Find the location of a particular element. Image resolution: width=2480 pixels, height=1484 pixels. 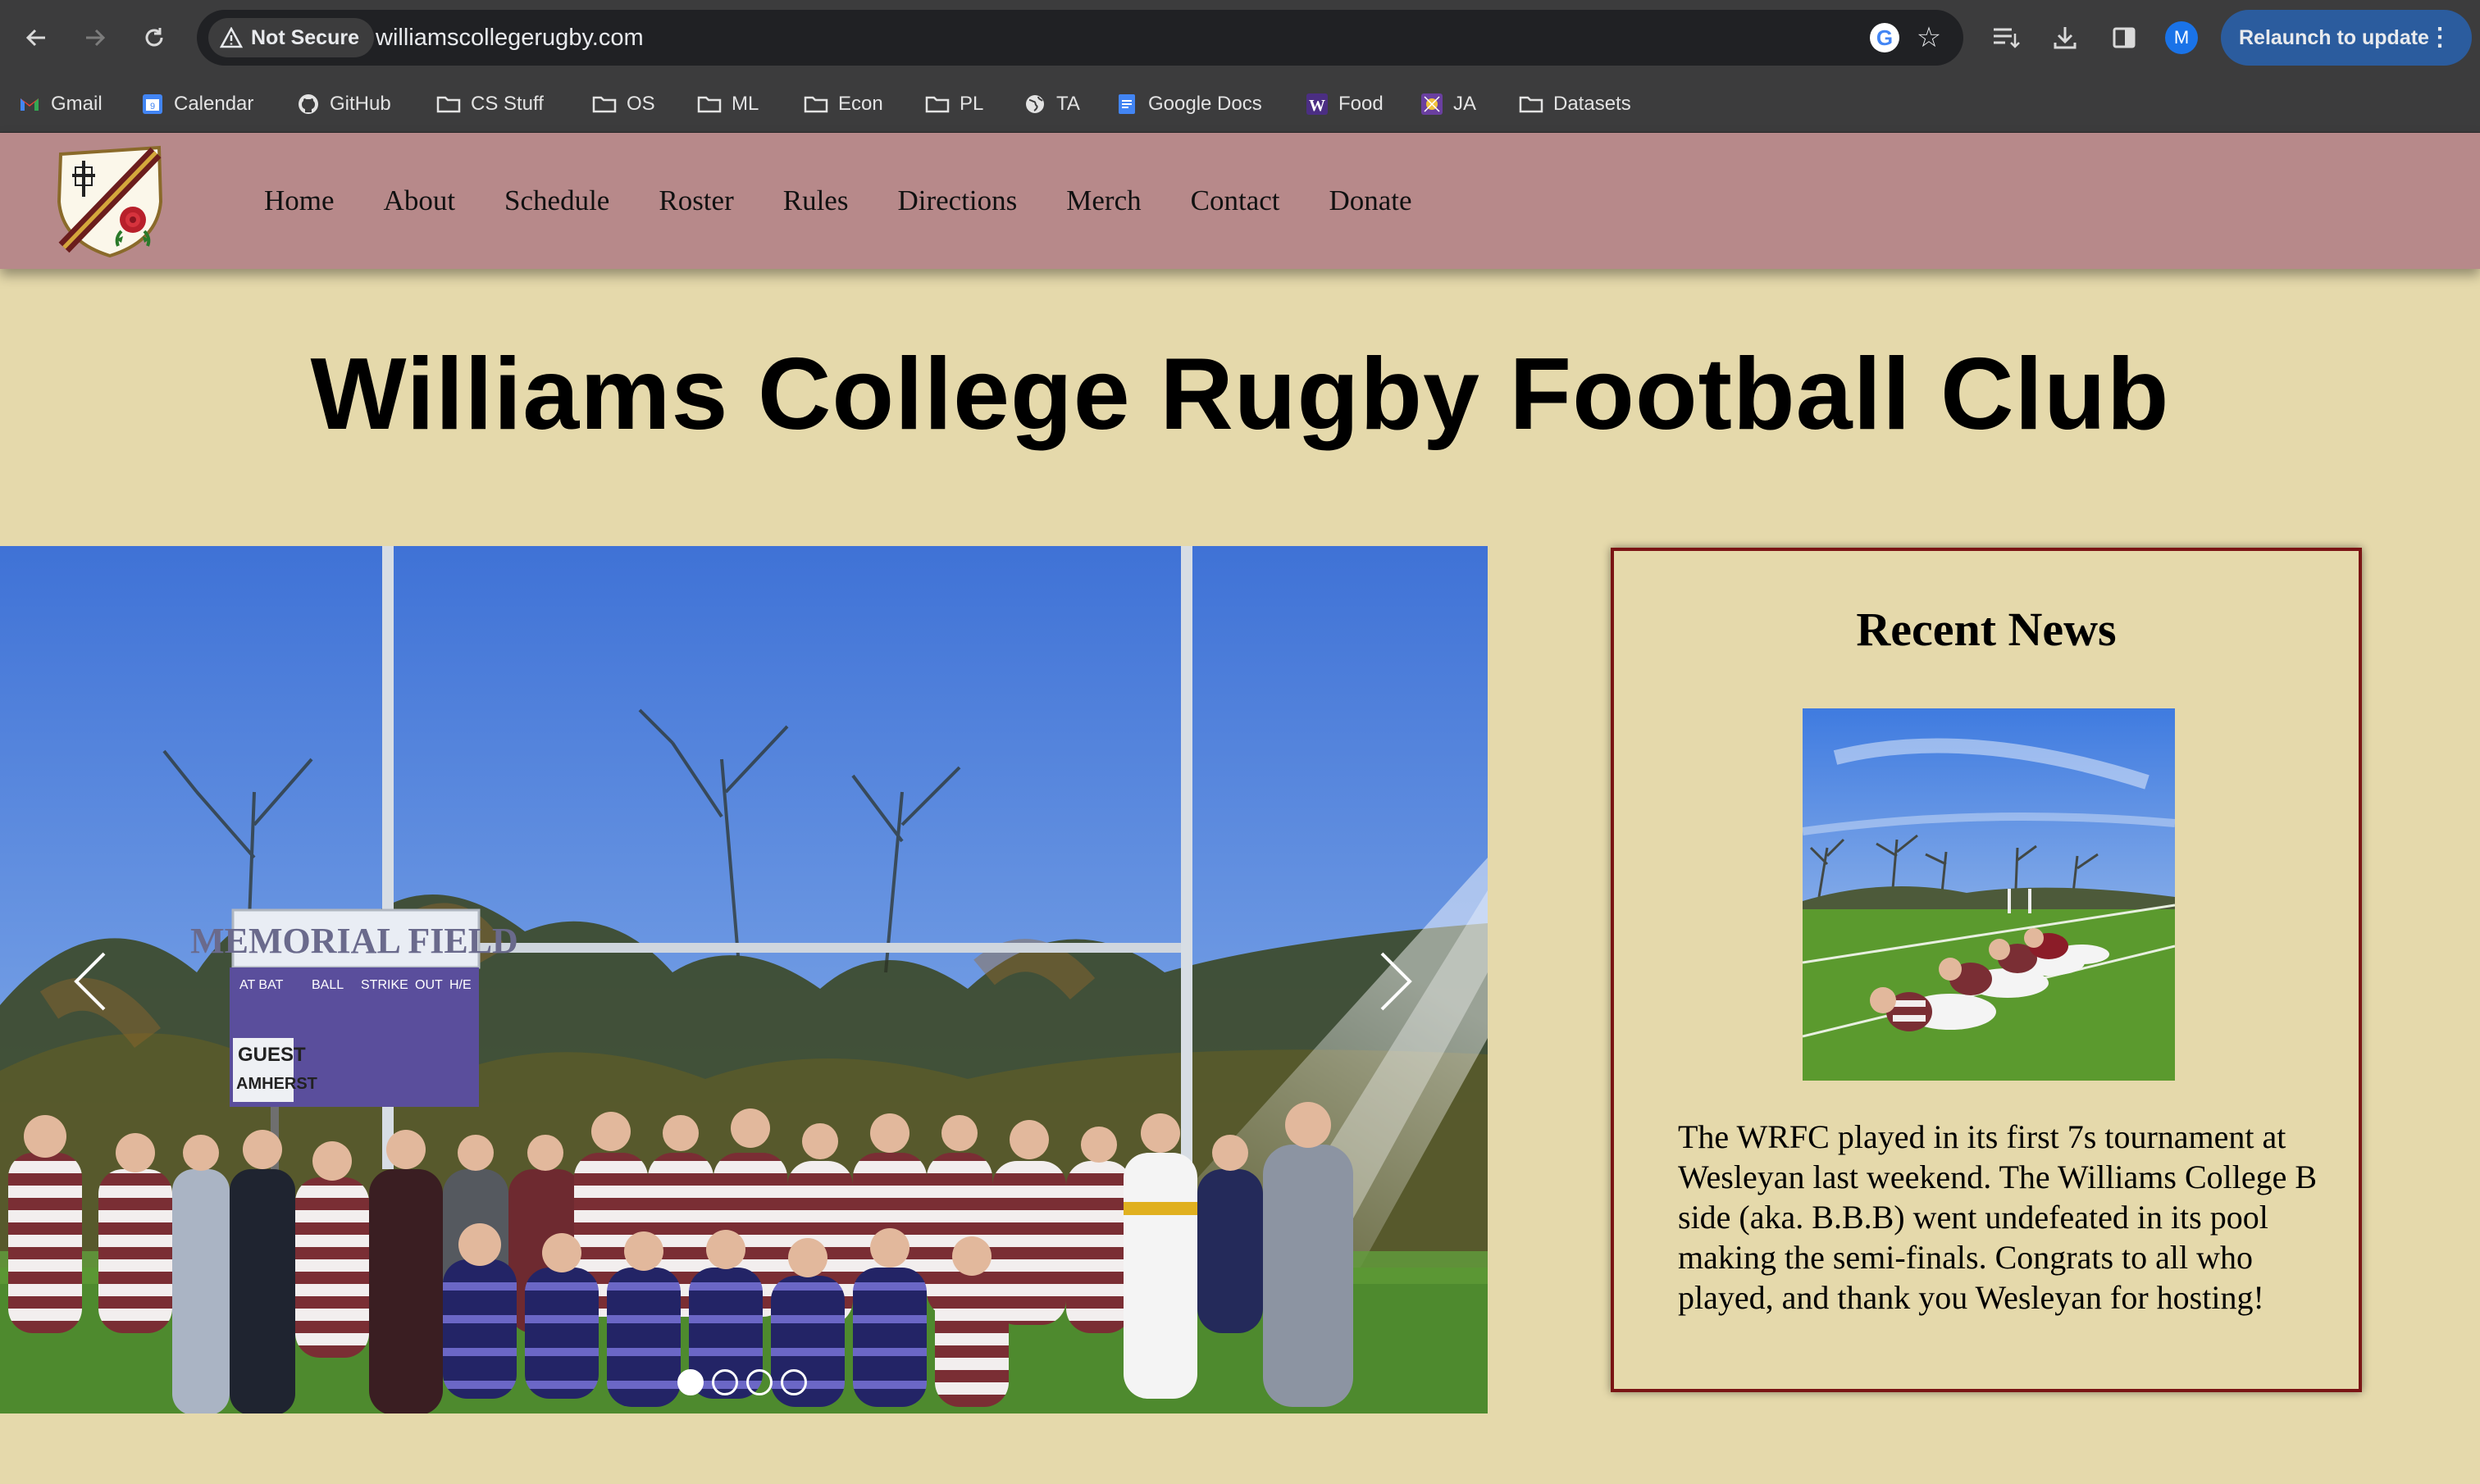

profile-avatar: M is located at coordinates (2181, 37).